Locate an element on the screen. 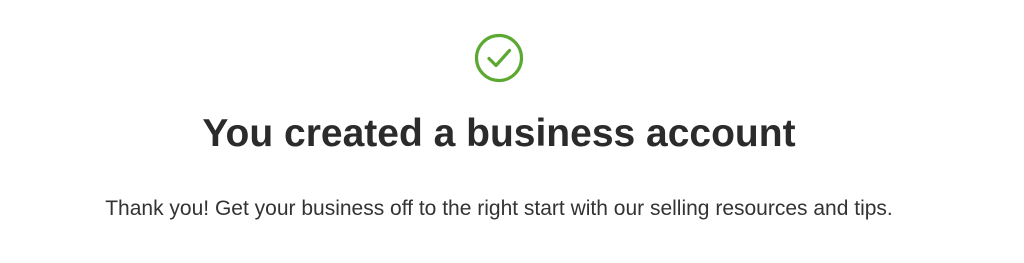 The width and height of the screenshot is (1024, 263). check-circle-icon is located at coordinates (499, 58).